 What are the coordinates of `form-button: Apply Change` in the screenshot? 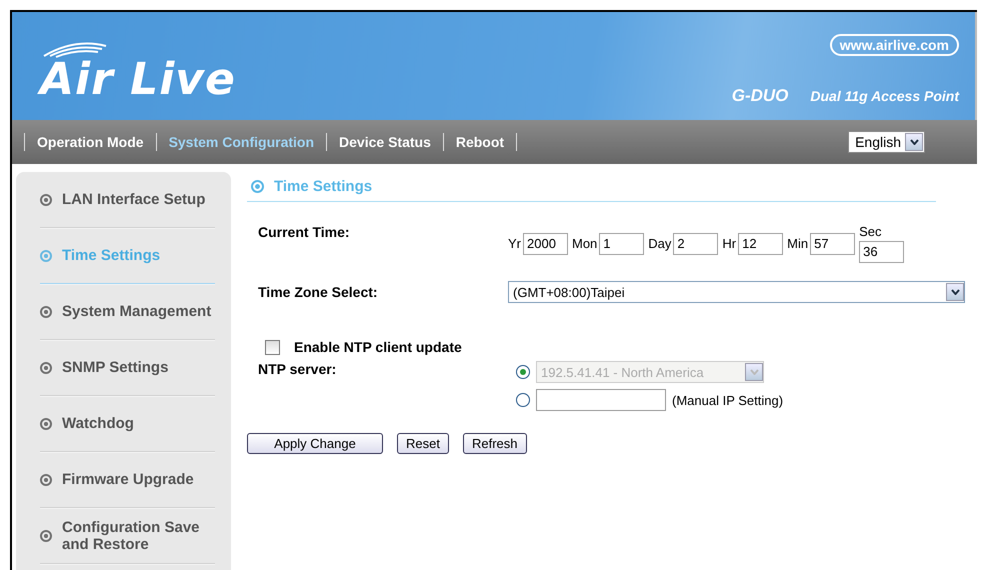 It's located at (315, 443).